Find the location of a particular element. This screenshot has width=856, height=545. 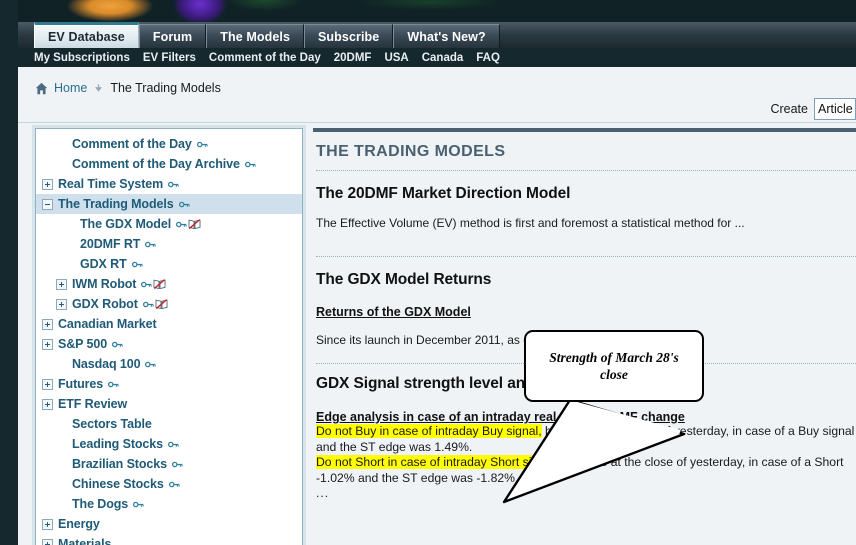

left-rail is located at coordinates (9, 272).